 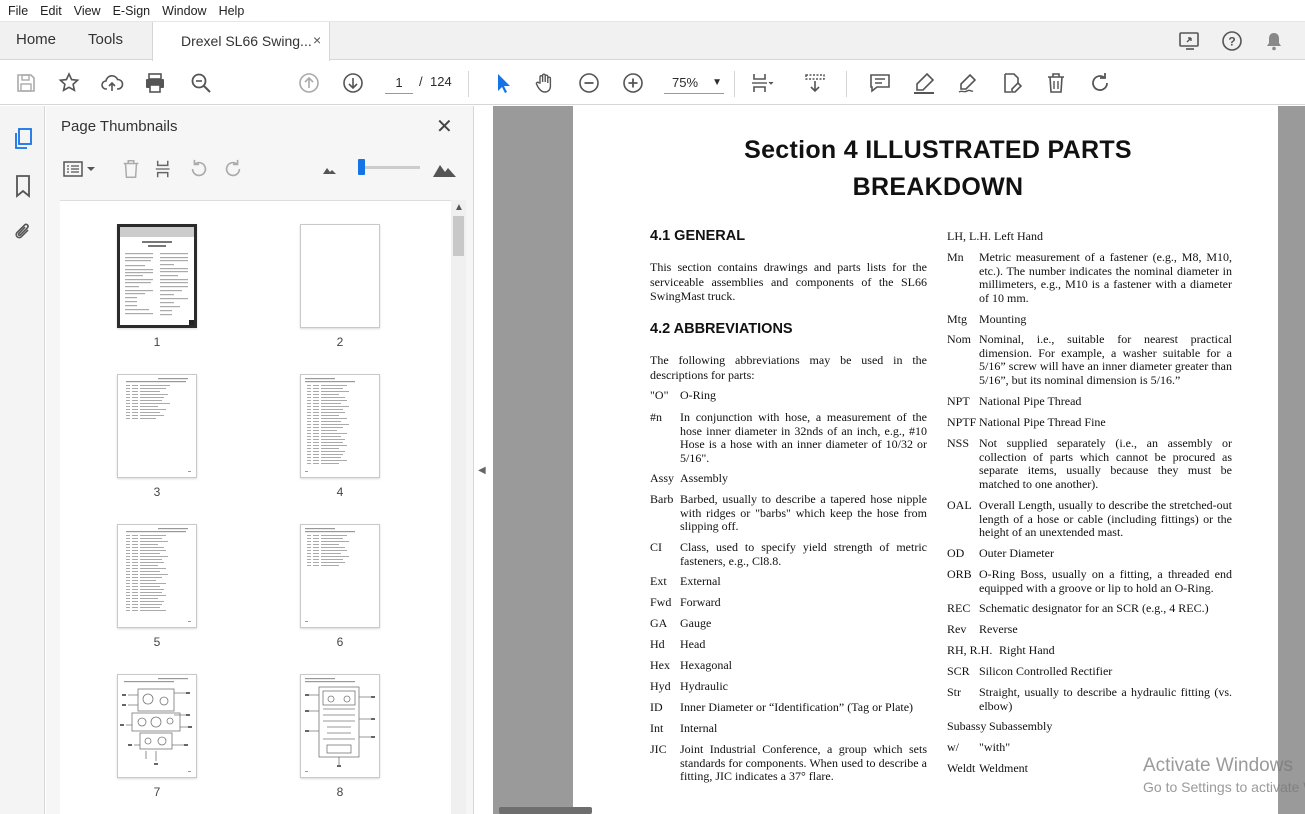 What do you see at coordinates (956, 553) in the screenshot?
I see `abbreviation-key: OD` at bounding box center [956, 553].